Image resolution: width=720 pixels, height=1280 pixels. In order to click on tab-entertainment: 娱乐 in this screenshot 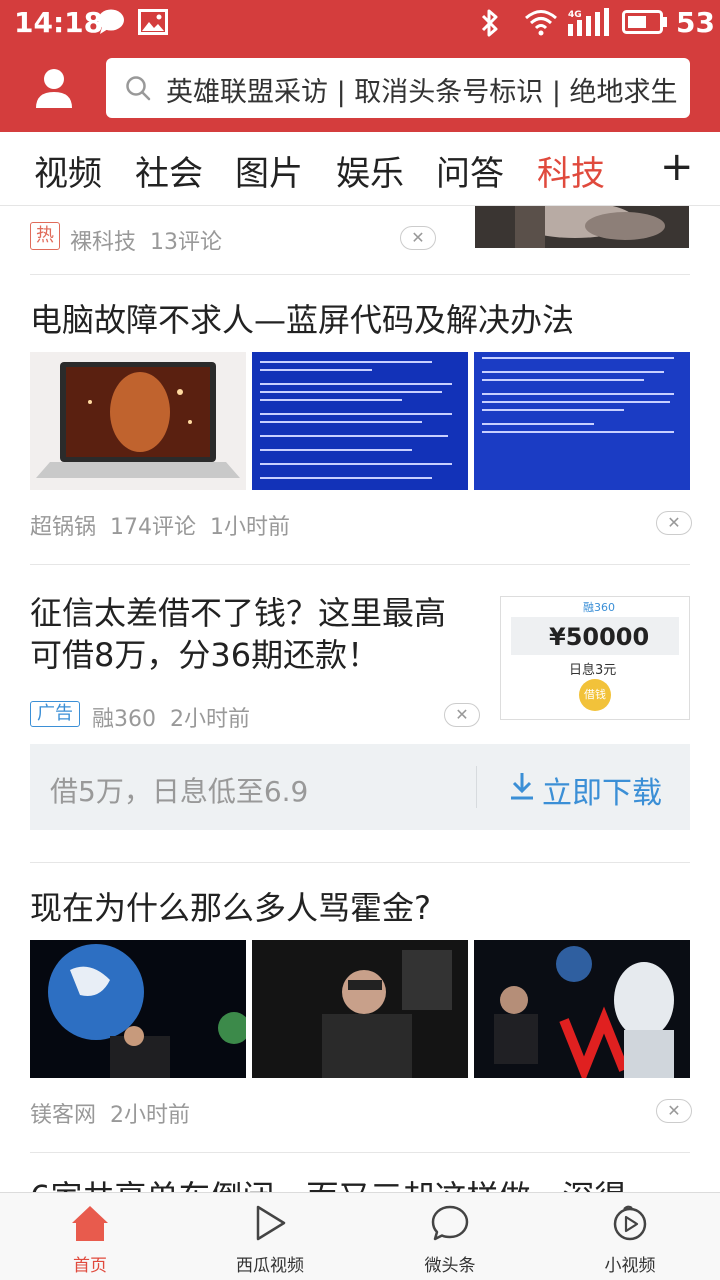, I will do `click(370, 170)`.